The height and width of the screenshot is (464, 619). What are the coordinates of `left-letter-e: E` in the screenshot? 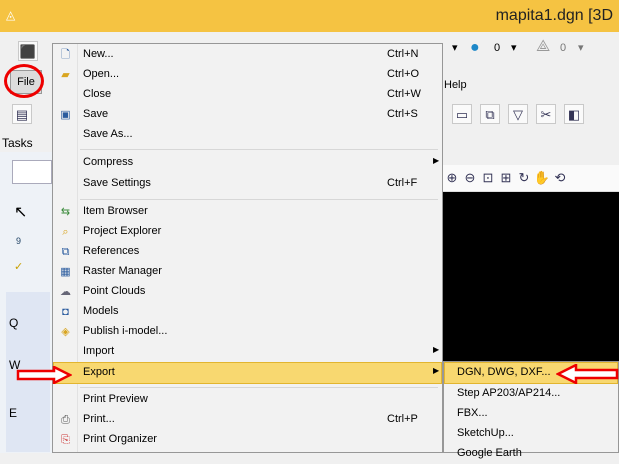 It's located at (13, 413).